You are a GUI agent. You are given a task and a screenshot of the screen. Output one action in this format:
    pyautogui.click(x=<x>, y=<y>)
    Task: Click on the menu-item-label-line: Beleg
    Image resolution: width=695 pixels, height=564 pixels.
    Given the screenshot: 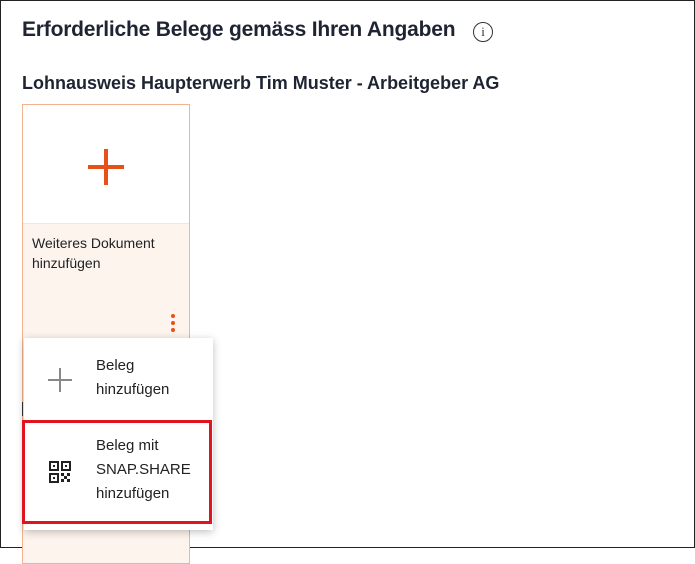 What is the action you would take?
    pyautogui.click(x=115, y=365)
    